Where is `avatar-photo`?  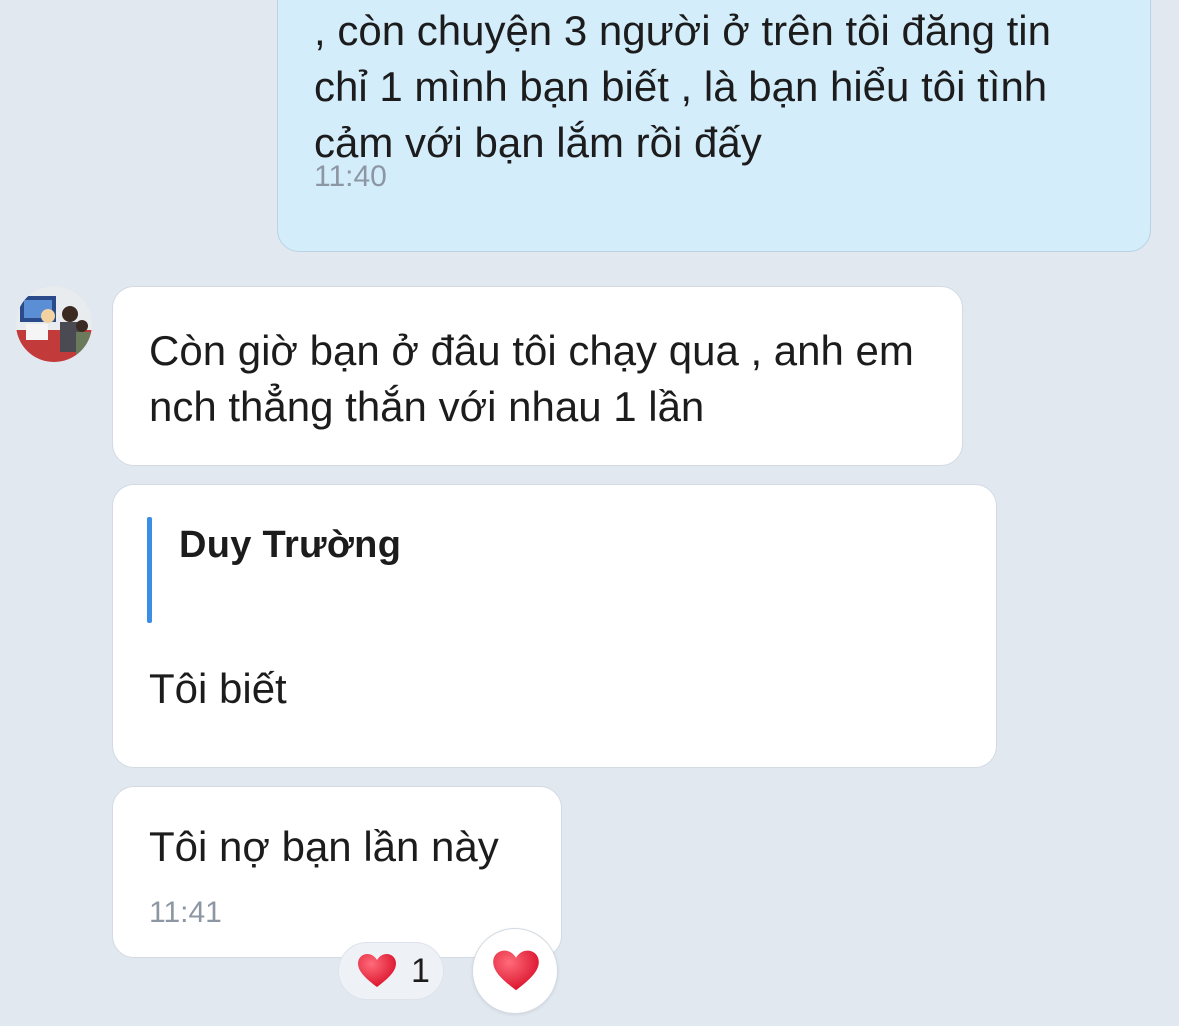
avatar-photo is located at coordinates (54, 324).